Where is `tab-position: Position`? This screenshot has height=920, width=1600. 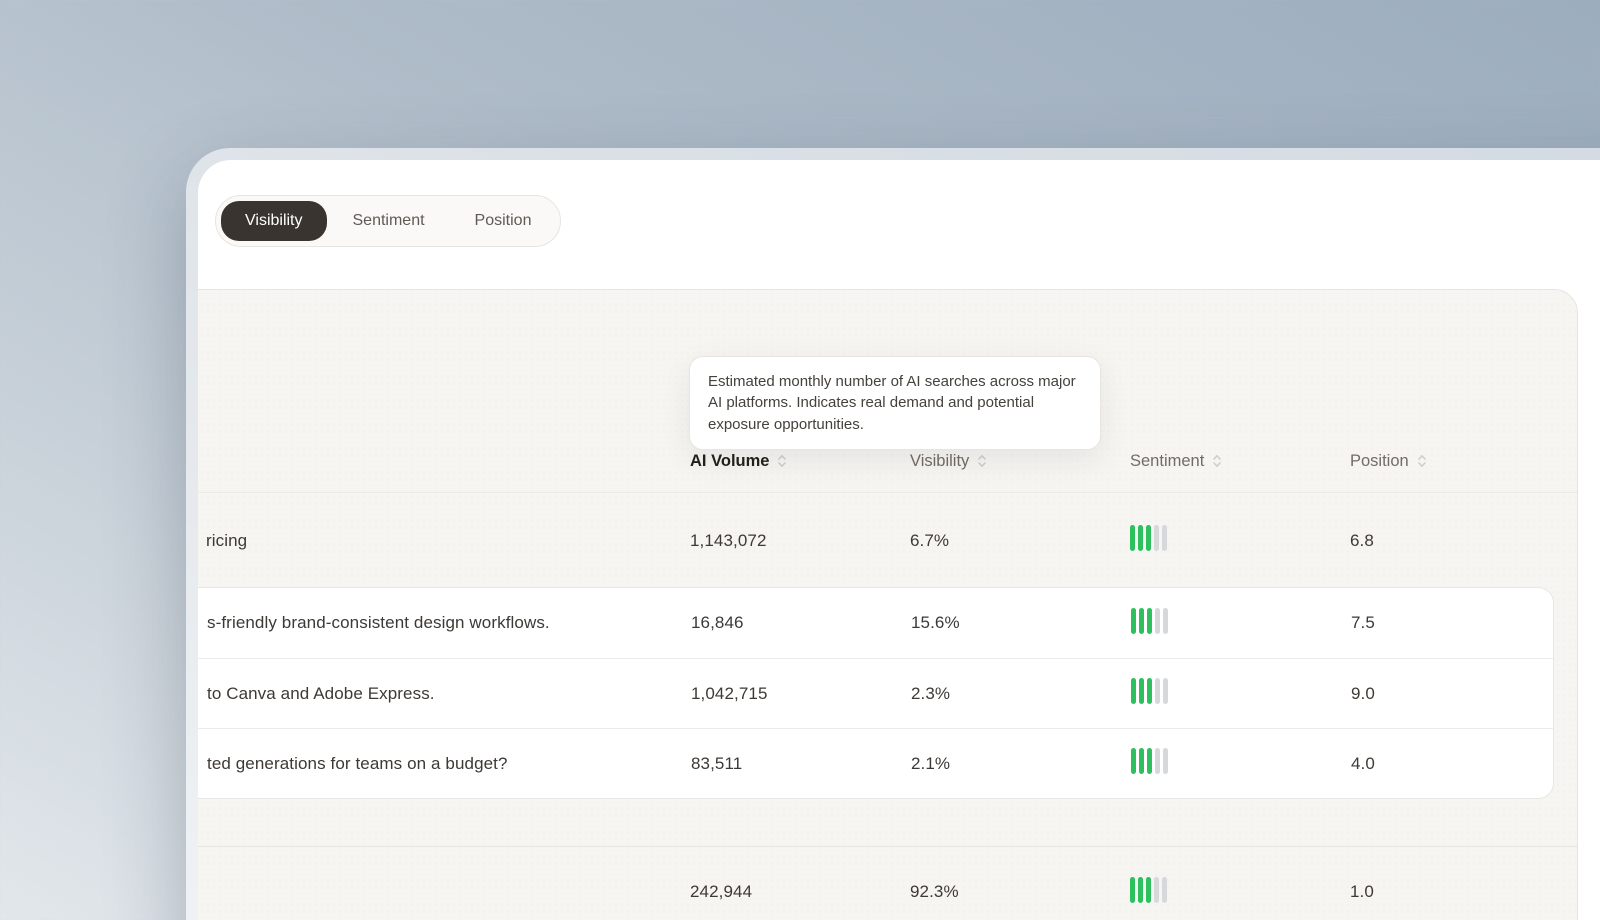 tab-position: Position is located at coordinates (503, 221).